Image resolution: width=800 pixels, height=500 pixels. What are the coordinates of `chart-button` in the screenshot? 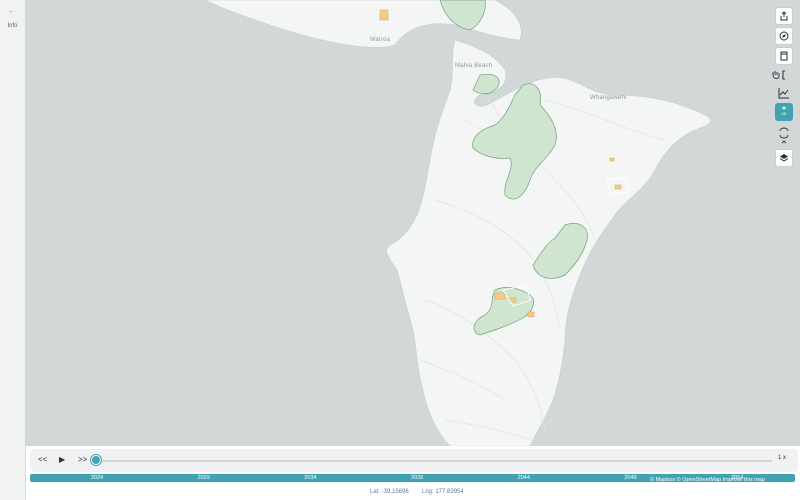 It's located at (784, 95).